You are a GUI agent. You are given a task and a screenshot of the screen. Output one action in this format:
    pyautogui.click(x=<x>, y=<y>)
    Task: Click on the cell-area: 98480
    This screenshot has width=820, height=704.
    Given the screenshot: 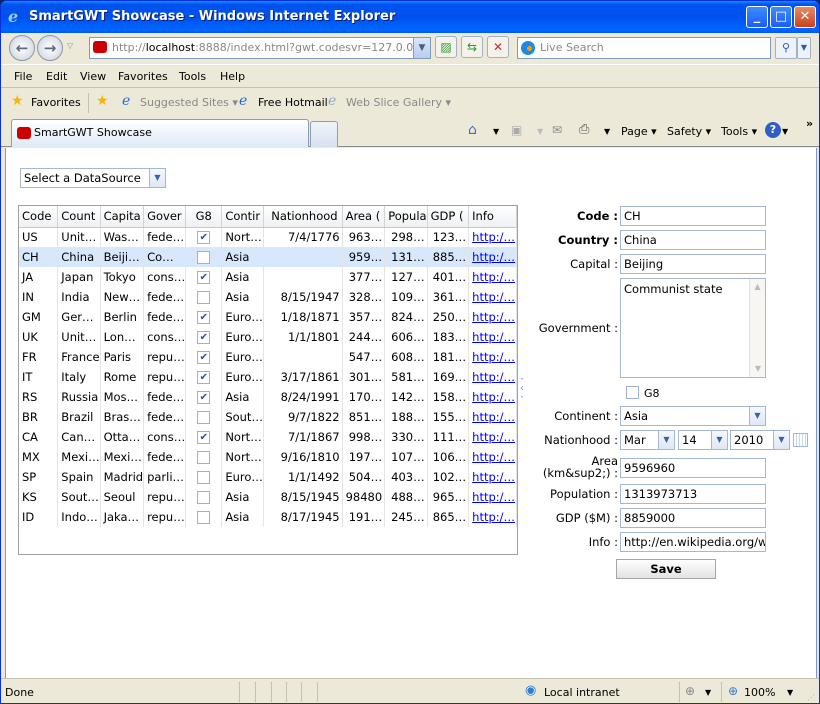 What is the action you would take?
    pyautogui.click(x=364, y=497)
    